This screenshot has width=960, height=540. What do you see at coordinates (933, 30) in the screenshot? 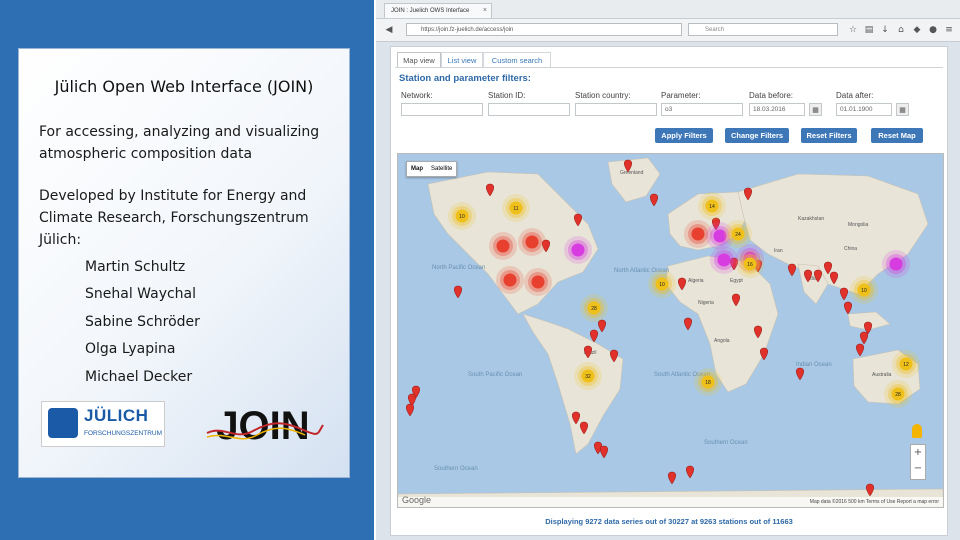
I see `chat-icon: ●` at bounding box center [933, 30].